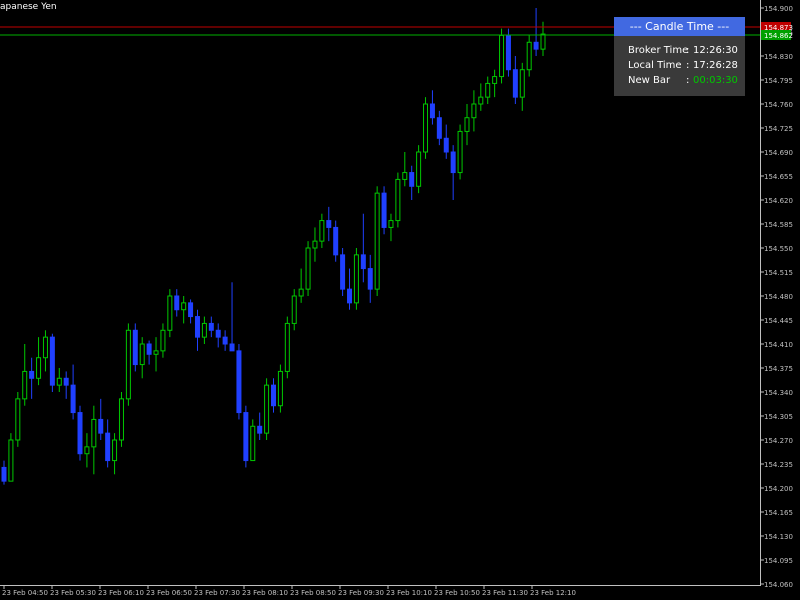 This screenshot has width=800, height=600. I want to click on price-tick-label: 154.620, so click(778, 201).